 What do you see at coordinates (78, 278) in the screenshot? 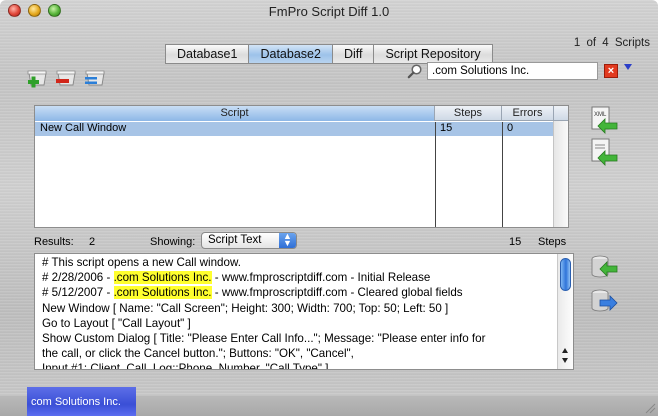
I see `script-text-segment: # 2/28/2006 -` at bounding box center [78, 278].